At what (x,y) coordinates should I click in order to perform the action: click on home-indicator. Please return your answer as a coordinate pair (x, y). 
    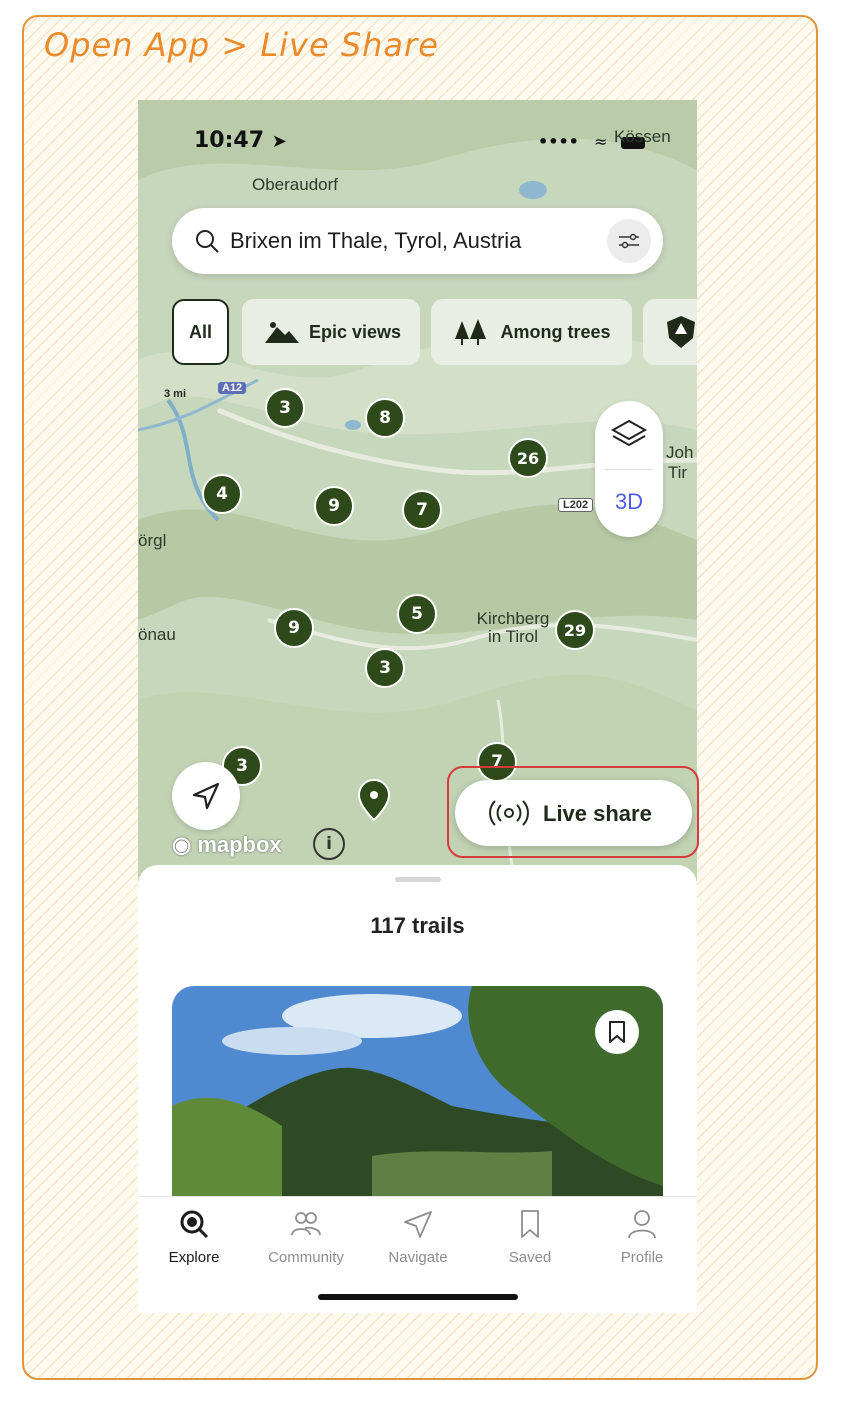
    Looking at the image, I should click on (418, 1297).